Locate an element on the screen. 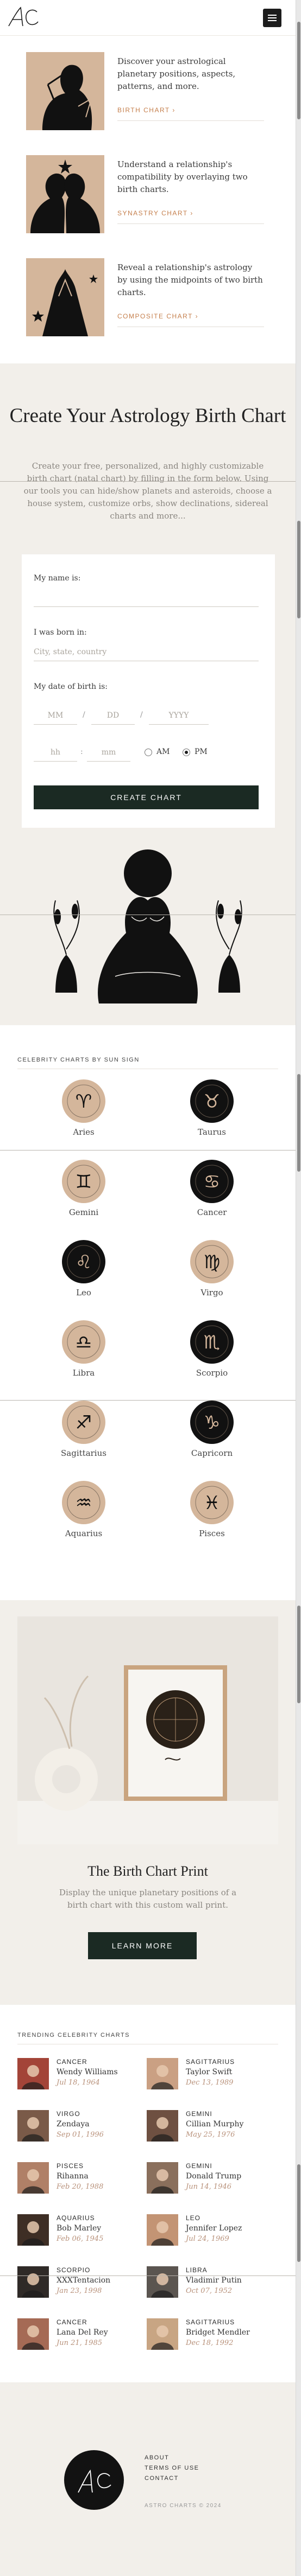 The image size is (301, 2576). celebrity-sign: AQUARIUS is located at coordinates (76, 2218).